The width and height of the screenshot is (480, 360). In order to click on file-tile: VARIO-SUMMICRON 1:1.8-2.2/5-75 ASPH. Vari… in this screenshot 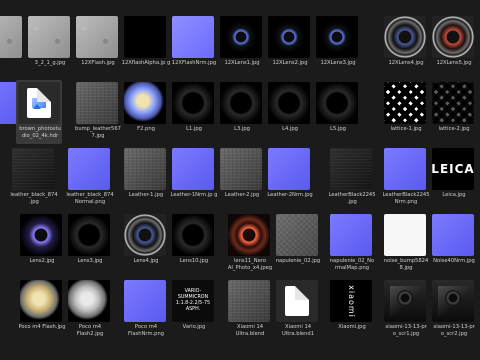, I will do `click(196, 313)`.